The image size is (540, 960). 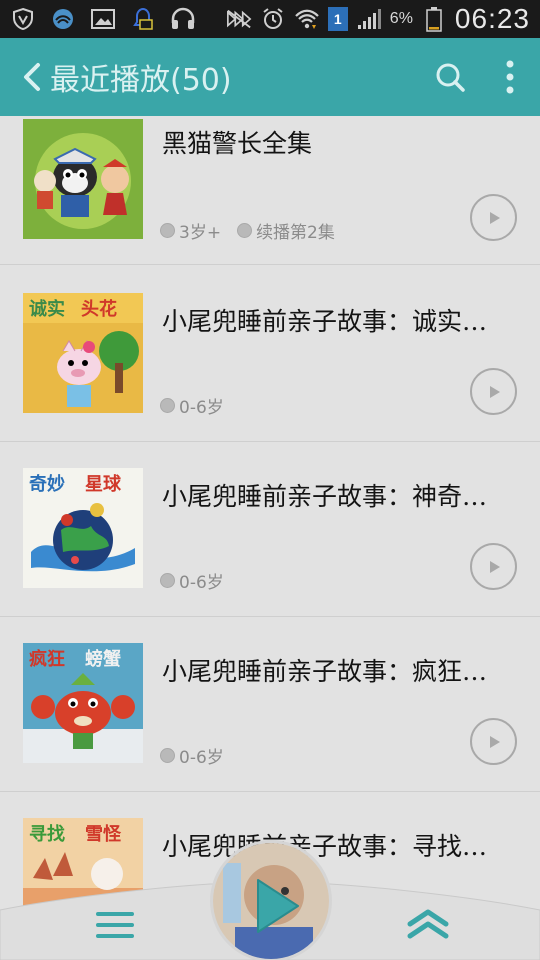 What do you see at coordinates (103, 19) in the screenshot?
I see `gallery-icon` at bounding box center [103, 19].